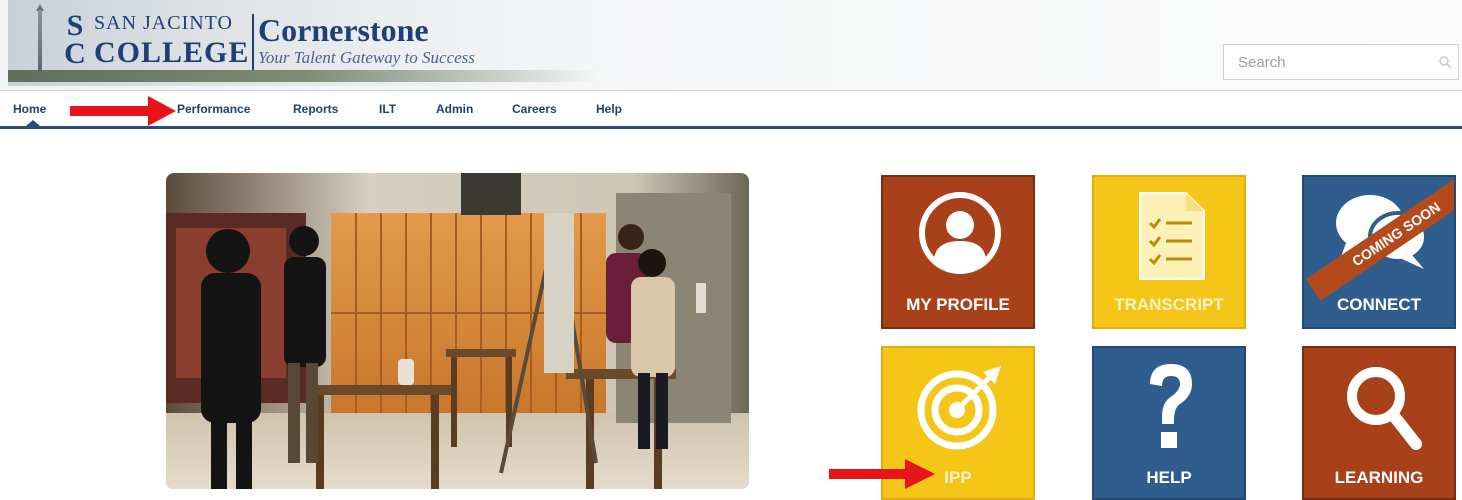 Image resolution: width=1462 pixels, height=500 pixels. I want to click on college-name-line1: SAN JACINTO, so click(163, 23).